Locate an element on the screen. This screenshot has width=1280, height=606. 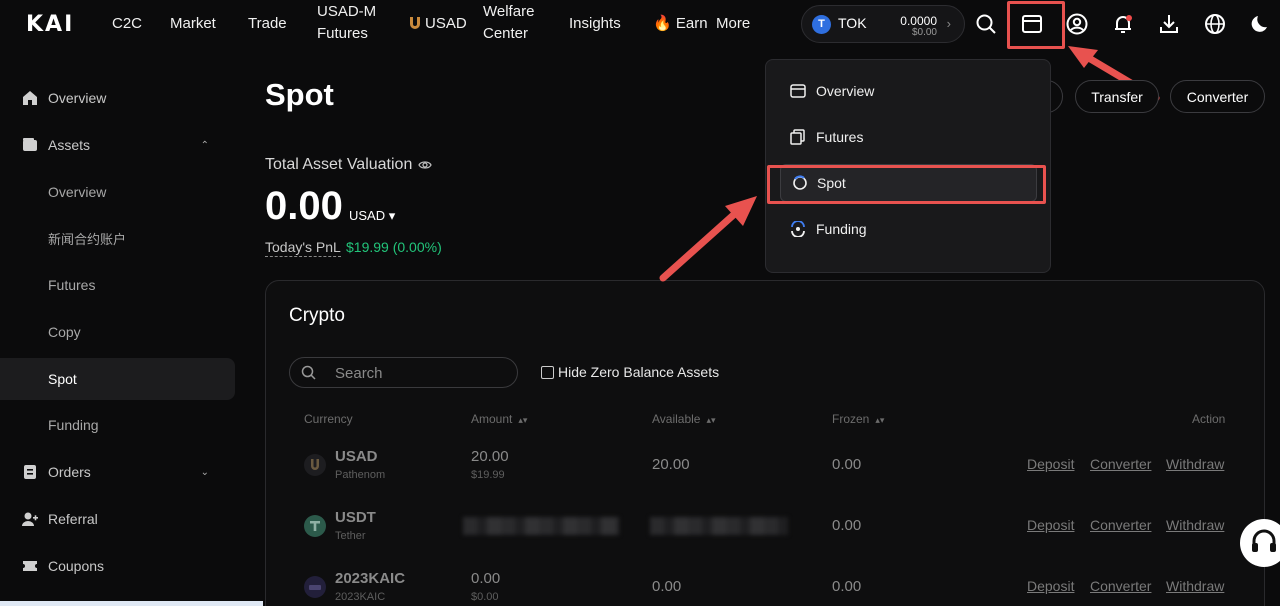
sidebar-label: Overview is located at coordinates (77, 192).